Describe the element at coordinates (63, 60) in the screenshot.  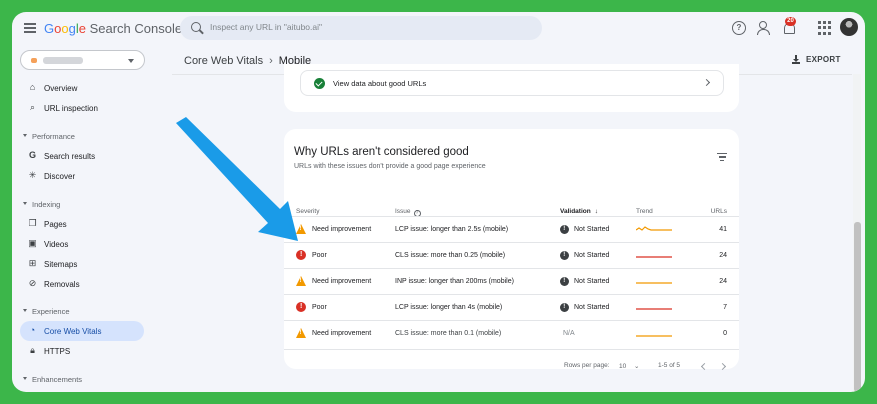
I see `property-name-redacted` at that location.